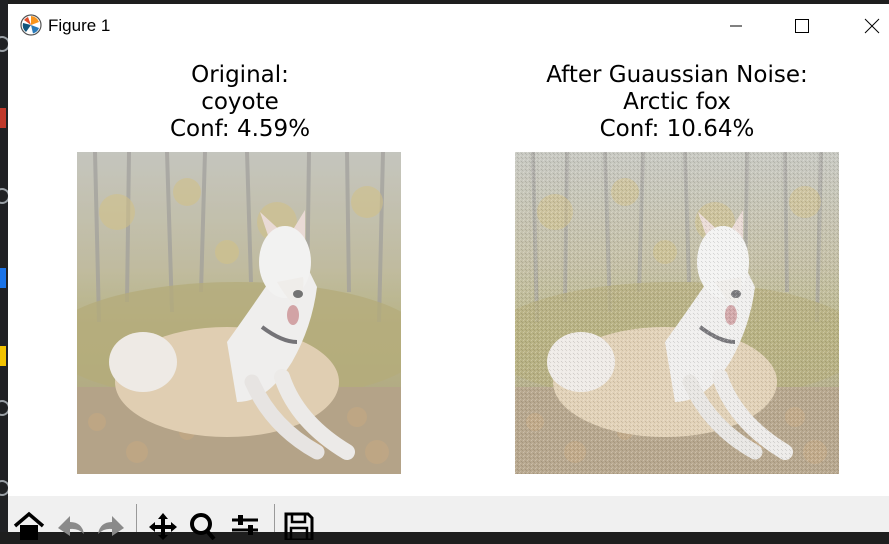 This screenshot has height=544, width=889. I want to click on background-app-strip, so click(5, 266).